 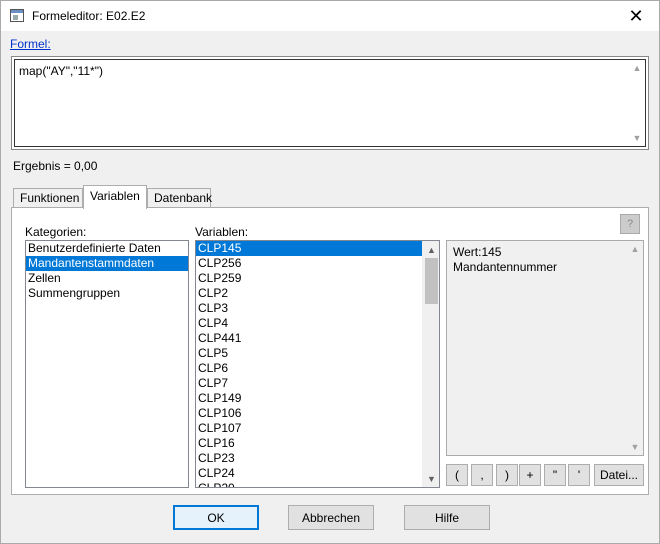 What do you see at coordinates (216, 517) in the screenshot?
I see `ok-button: OK` at bounding box center [216, 517].